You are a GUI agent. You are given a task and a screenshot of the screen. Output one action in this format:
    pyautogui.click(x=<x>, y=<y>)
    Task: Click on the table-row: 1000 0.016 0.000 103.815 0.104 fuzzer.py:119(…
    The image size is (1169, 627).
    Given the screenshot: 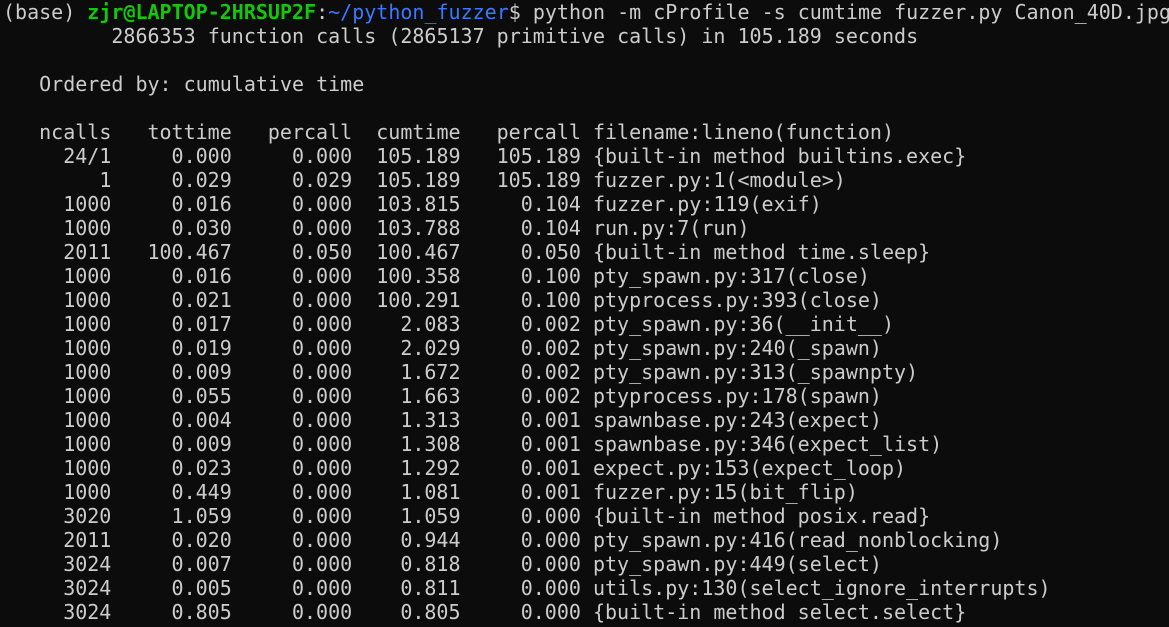 What is the action you would take?
    pyautogui.click(x=586, y=204)
    